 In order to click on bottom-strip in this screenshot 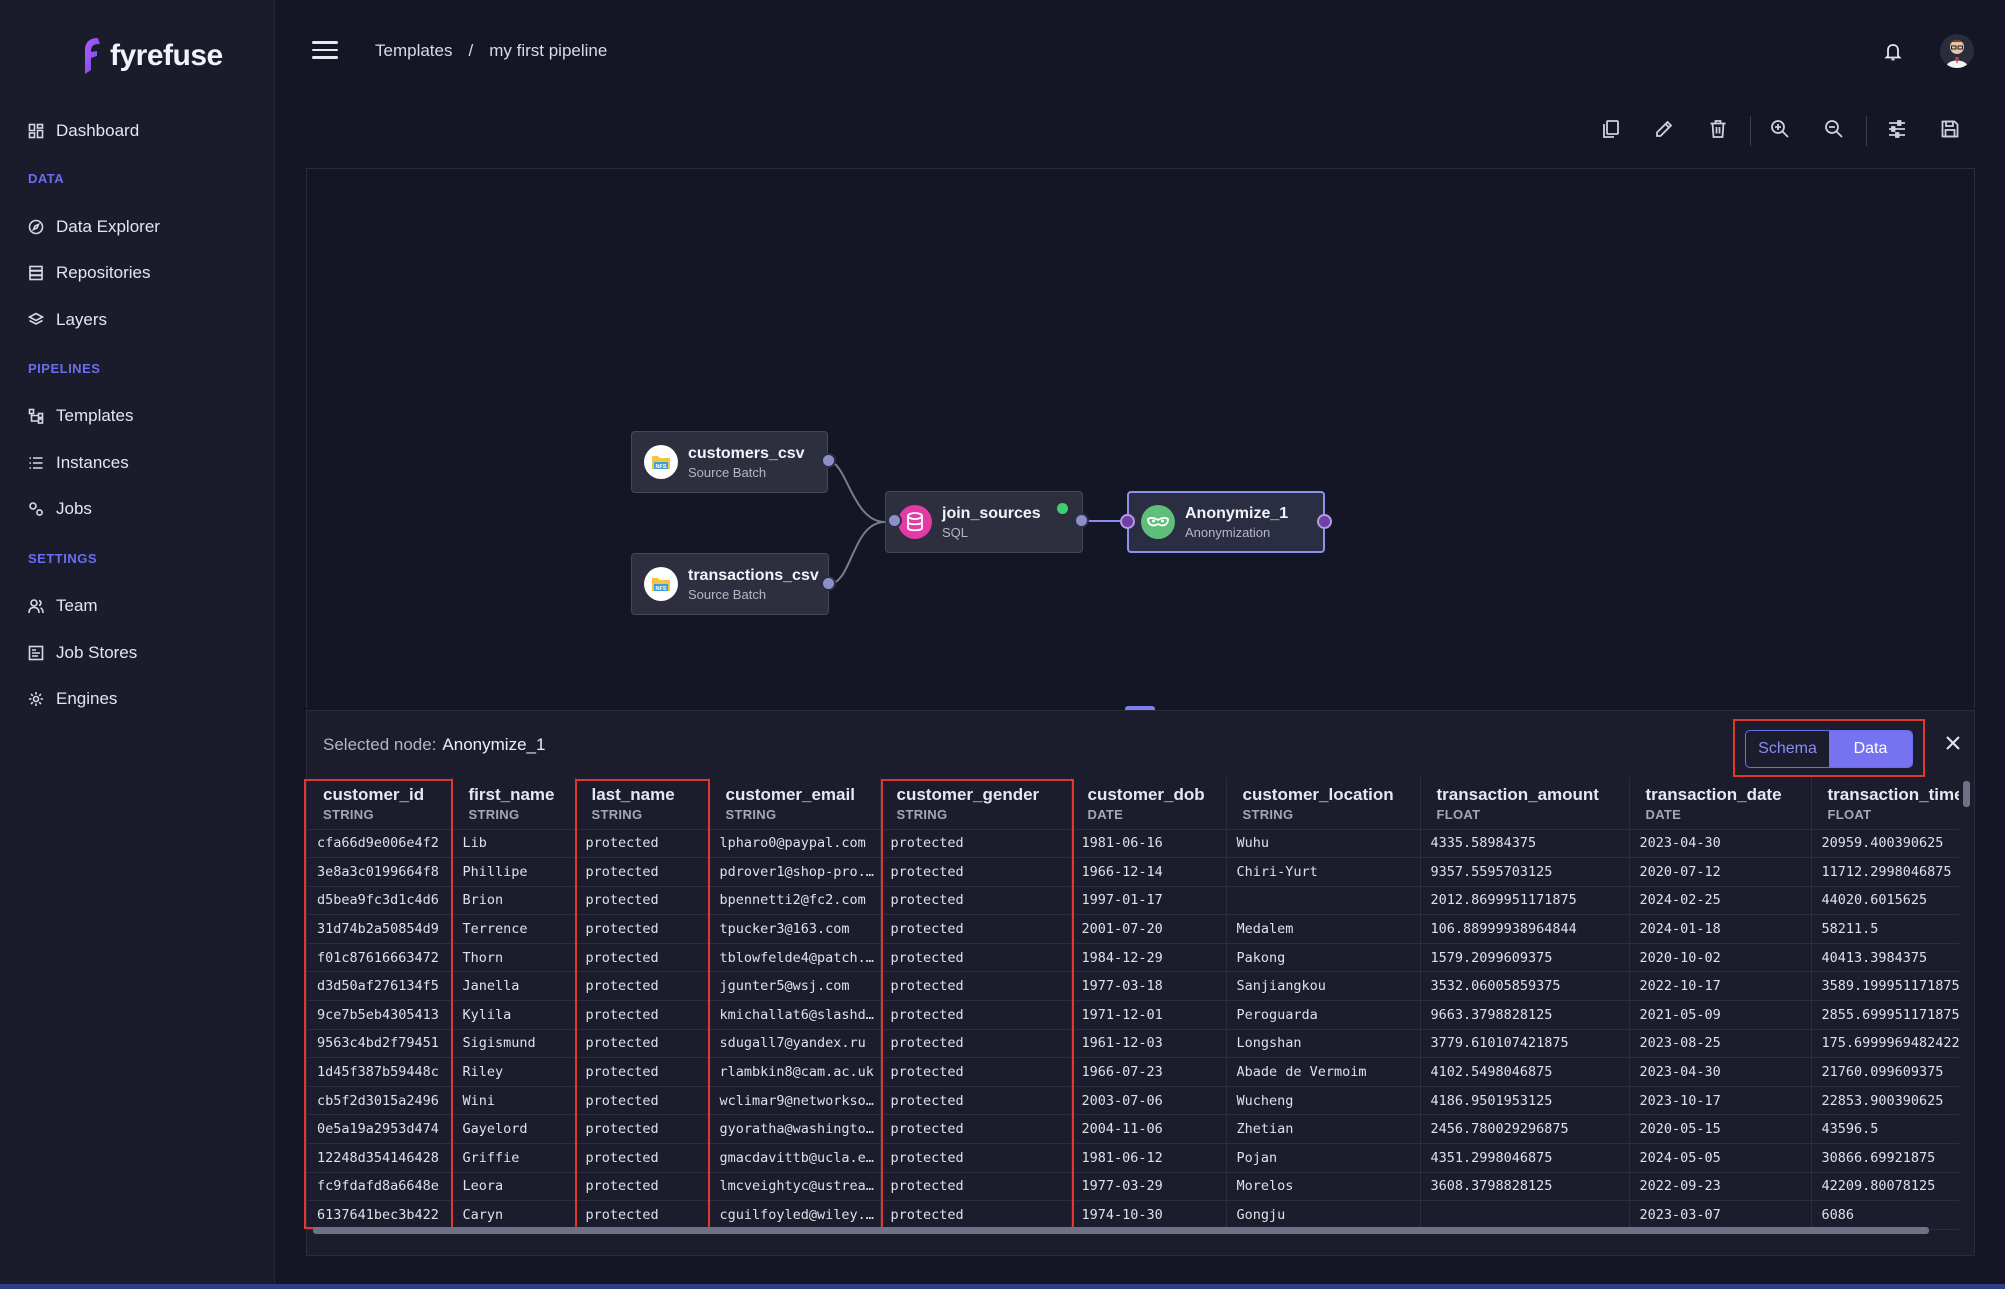, I will do `click(1002, 1286)`.